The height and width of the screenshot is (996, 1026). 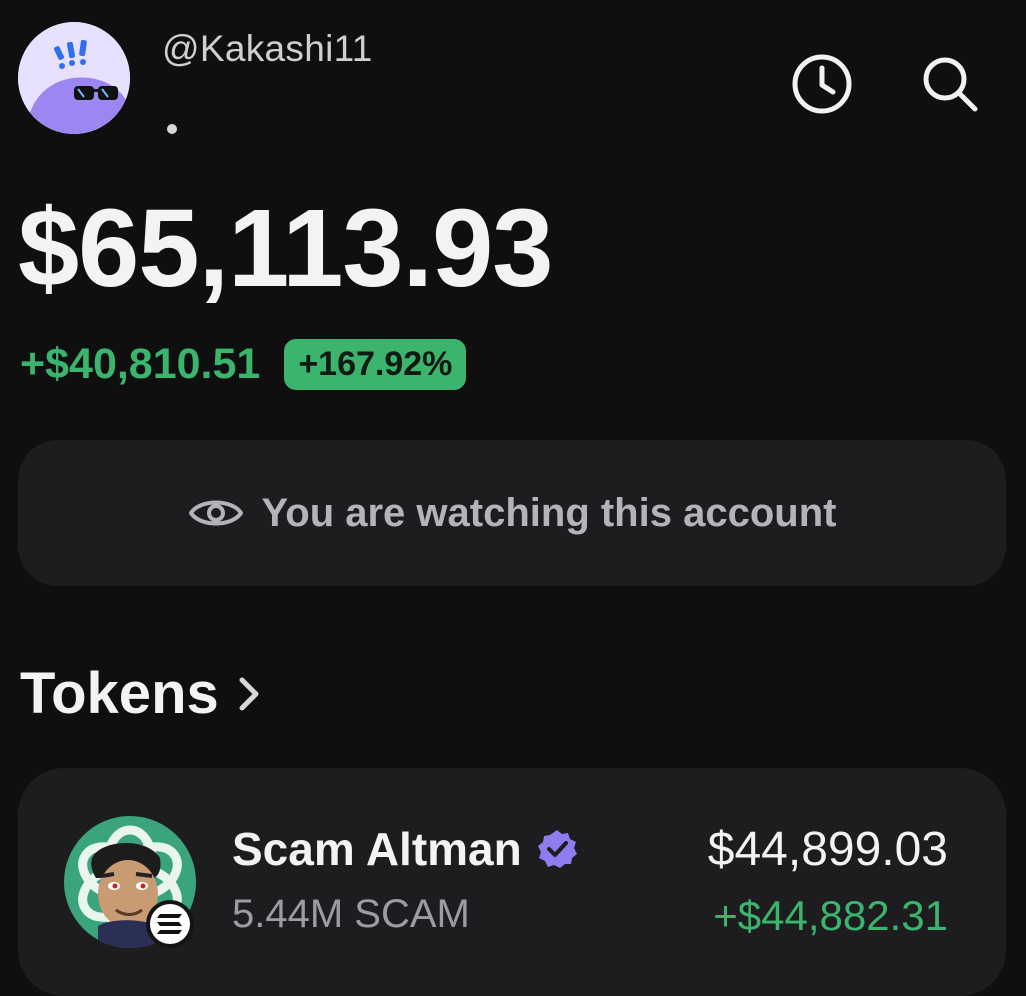 I want to click on portfolio-balance: $65,113.93, so click(x=285, y=248).